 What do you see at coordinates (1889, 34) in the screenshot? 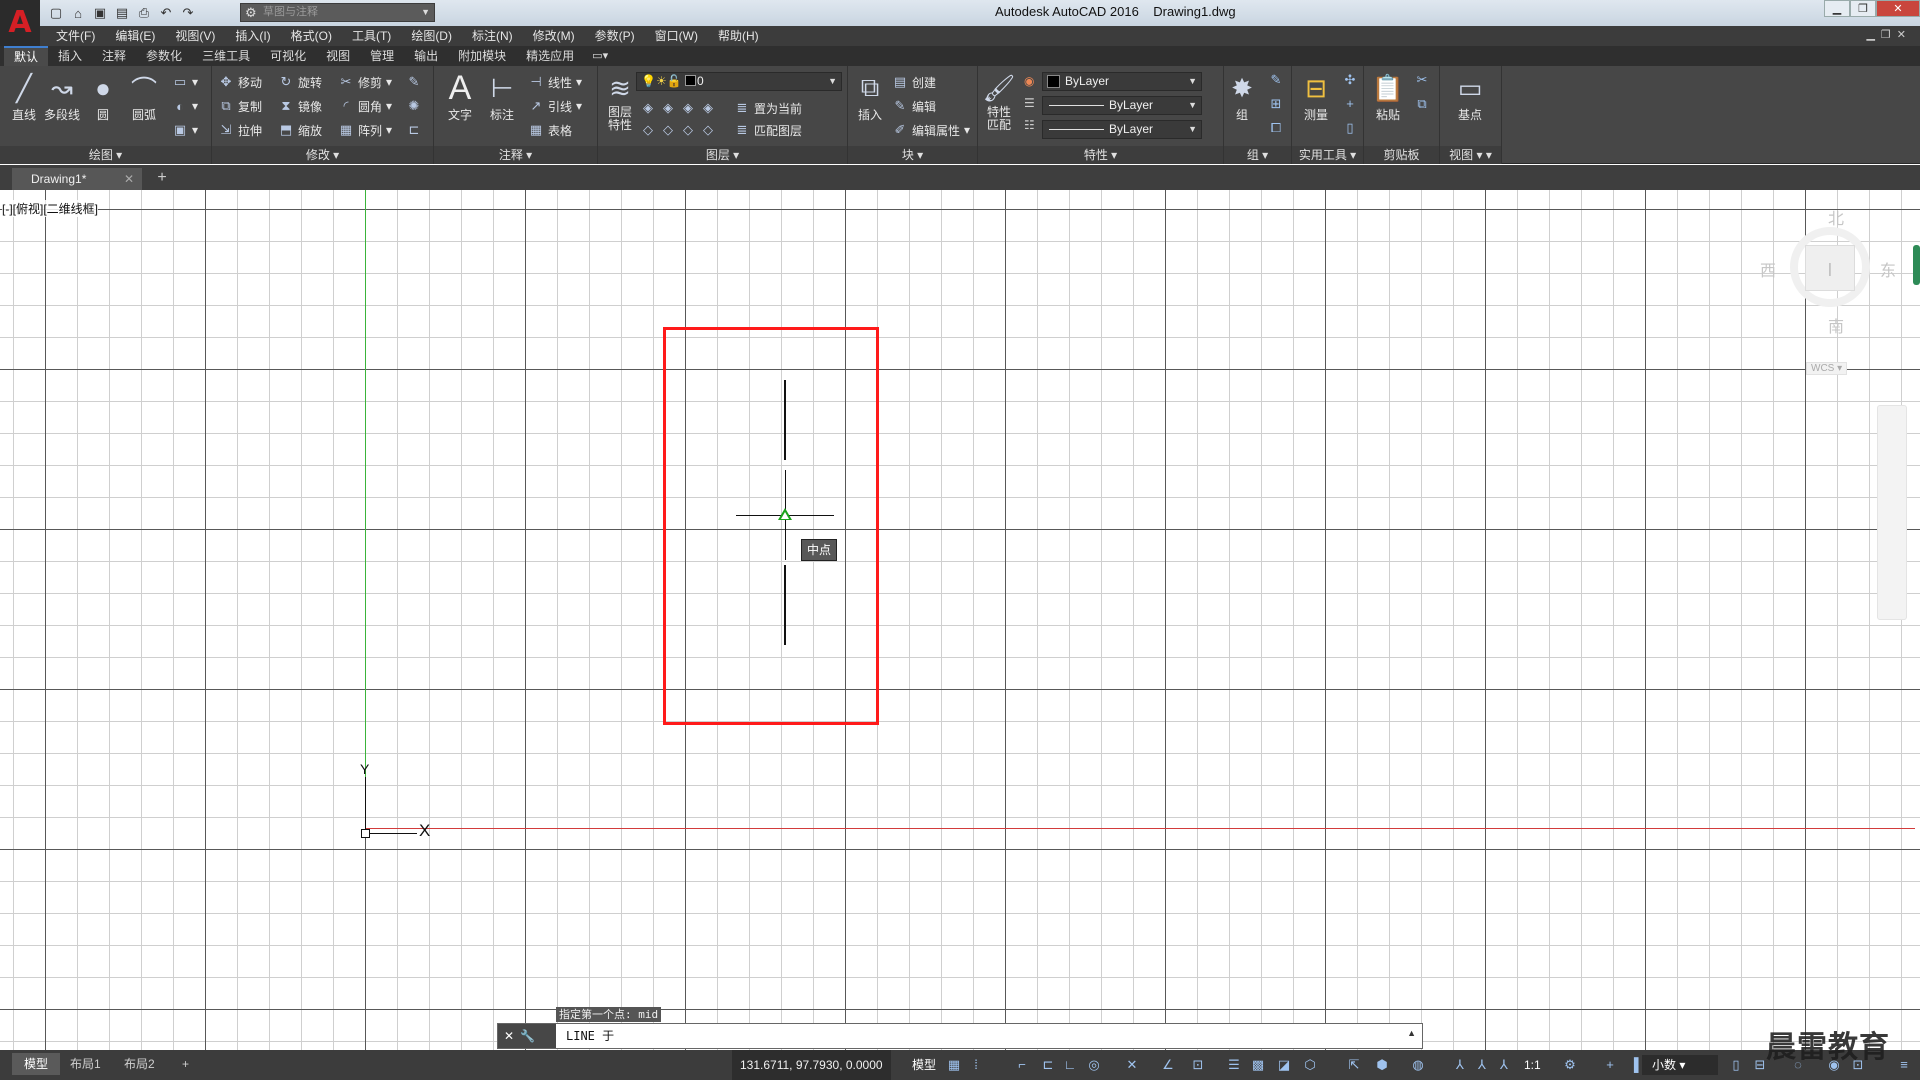
I see `document-window-controls: ▁❐✕` at bounding box center [1889, 34].